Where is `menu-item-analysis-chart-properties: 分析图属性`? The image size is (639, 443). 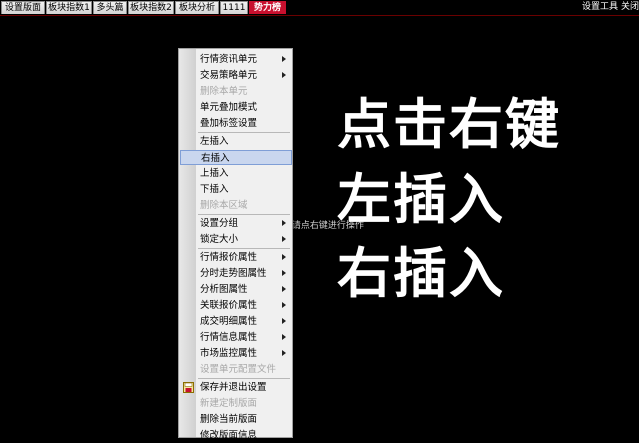
menu-item-analysis-chart-properties: 分析图属性 is located at coordinates (236, 289).